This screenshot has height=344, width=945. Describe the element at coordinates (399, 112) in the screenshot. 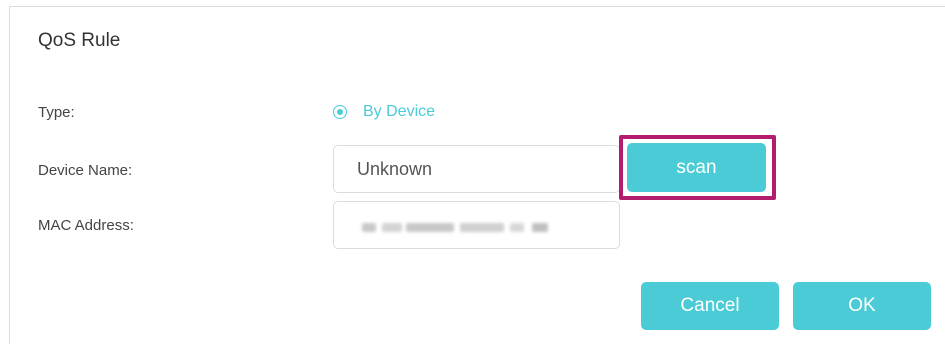

I see `by-device-label: By Device` at that location.